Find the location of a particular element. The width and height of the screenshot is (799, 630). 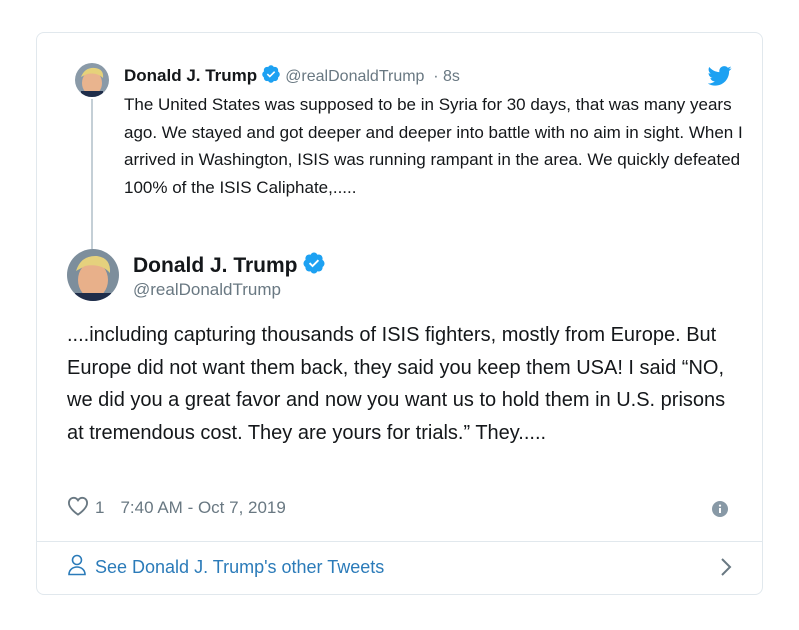

like-count: 1 is located at coordinates (99, 508).